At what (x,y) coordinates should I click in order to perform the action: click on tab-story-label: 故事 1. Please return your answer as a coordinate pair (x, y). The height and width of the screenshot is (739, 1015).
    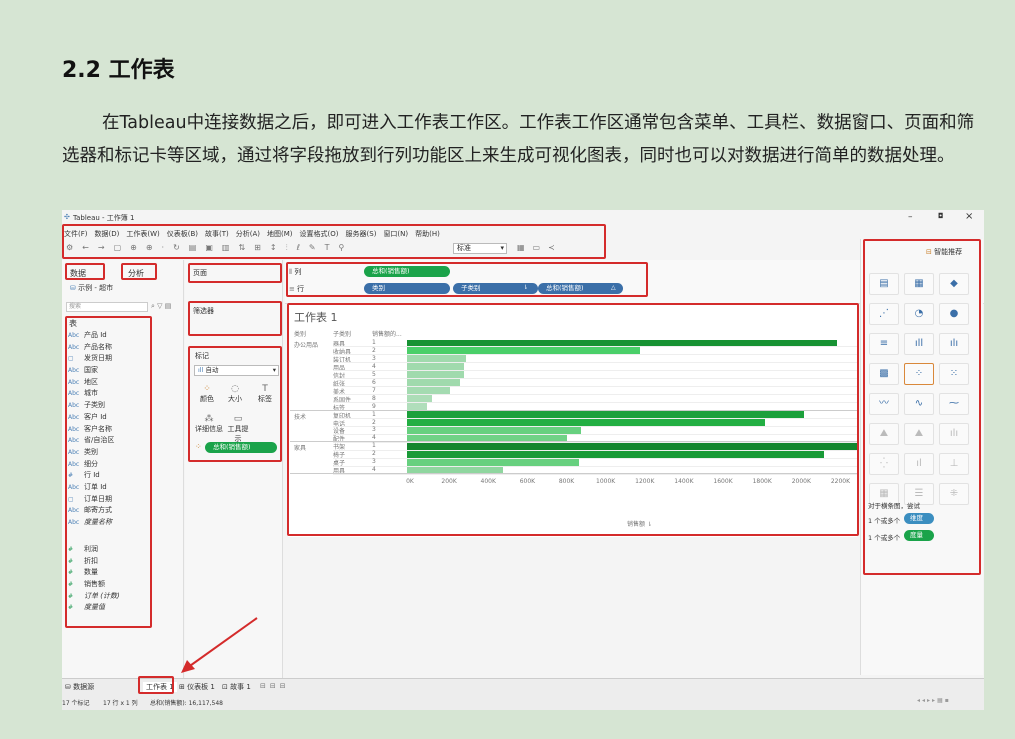
    Looking at the image, I should click on (240, 687).